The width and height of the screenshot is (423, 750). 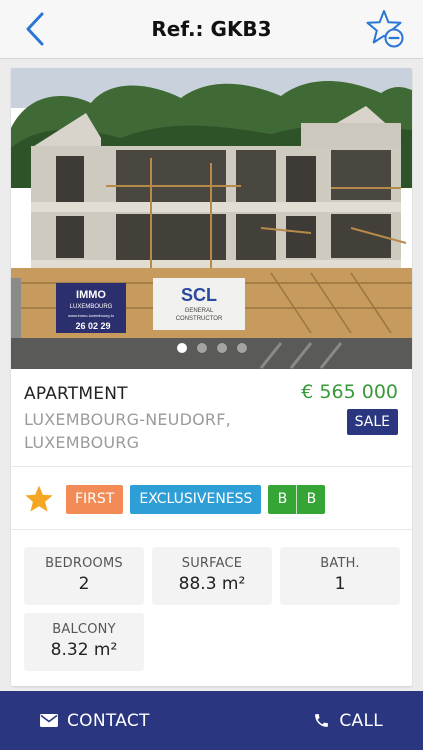 I want to click on property-location: LUXEMBOURG-NEUDORF, LUXEMBOURG, so click(x=127, y=431).